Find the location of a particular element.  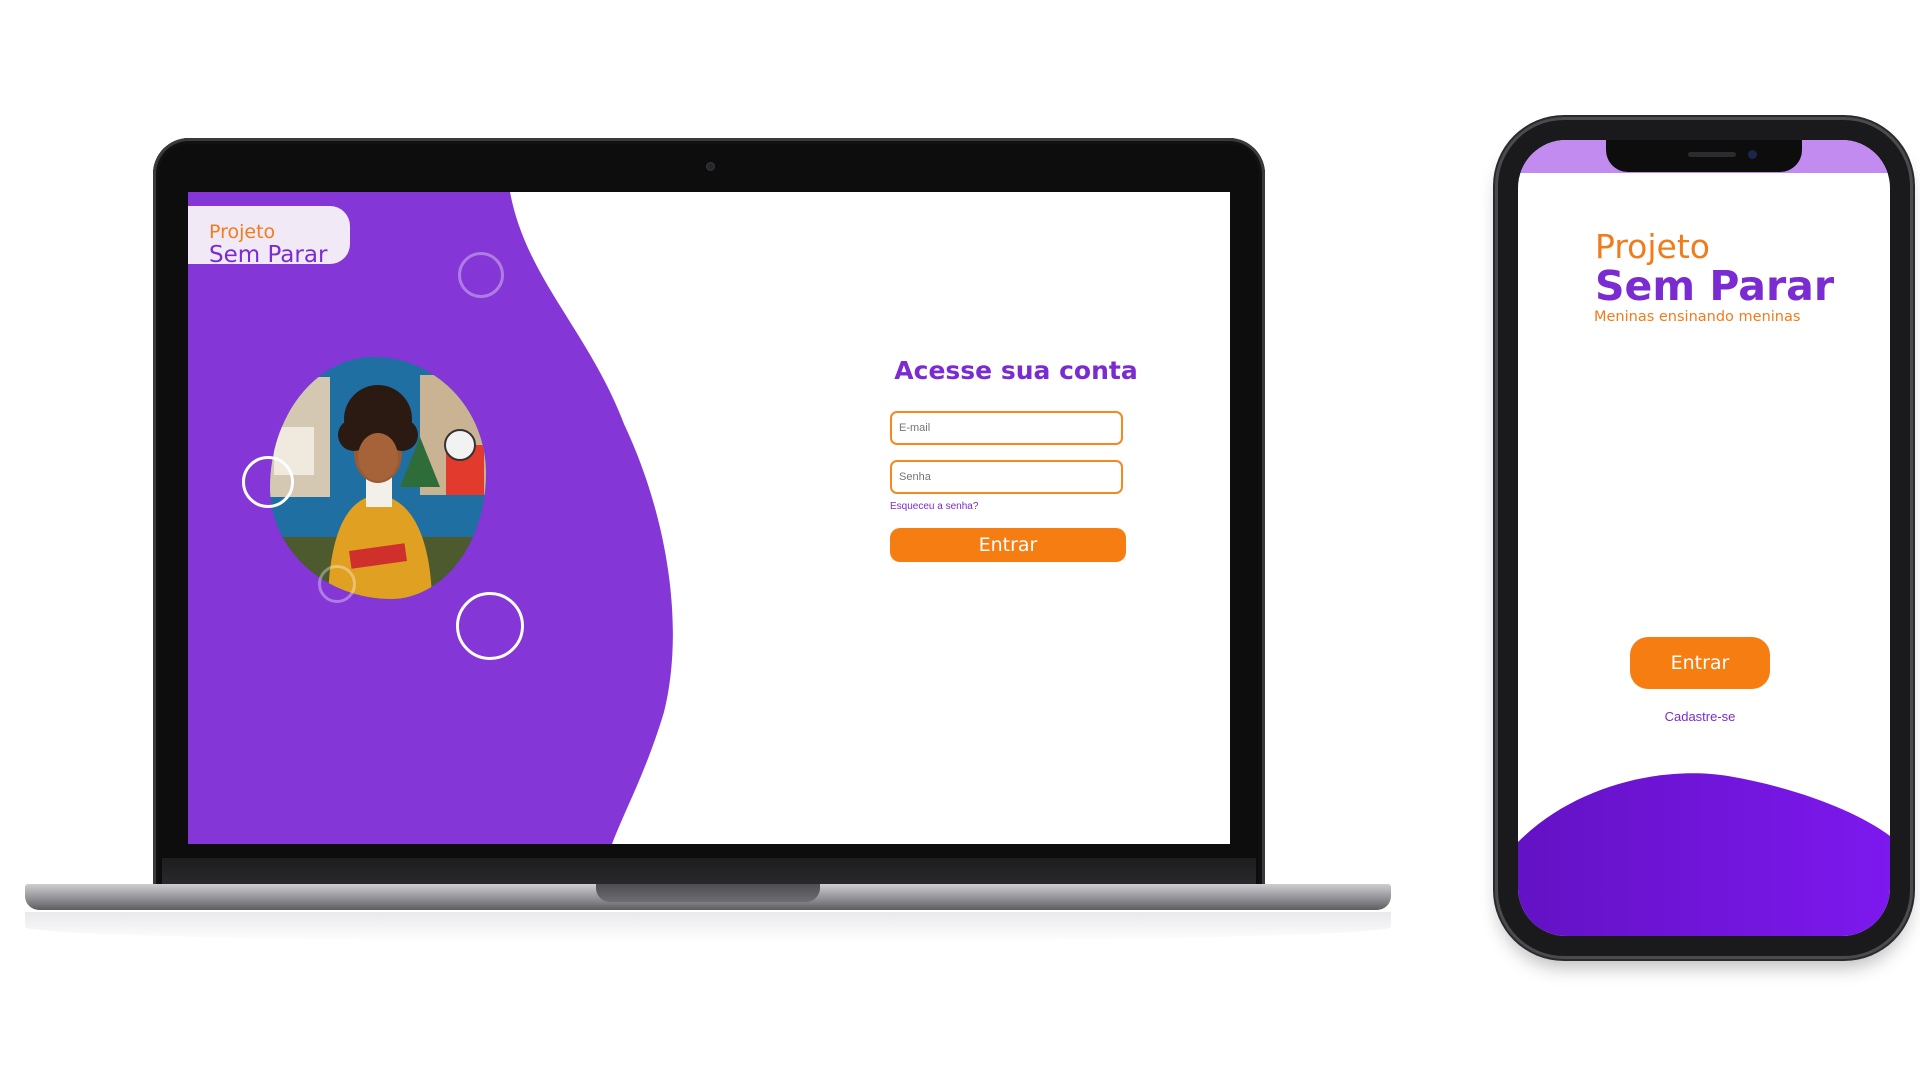

phone-speaker is located at coordinates (1712, 154).